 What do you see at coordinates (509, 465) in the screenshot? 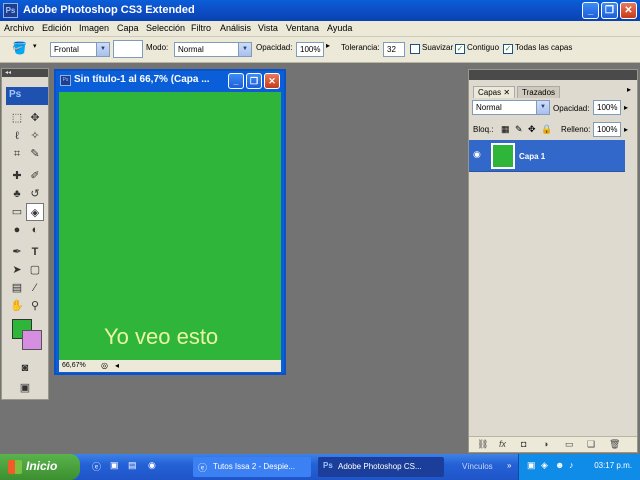
I see `toolbar-chevron-icon: »` at bounding box center [509, 465].